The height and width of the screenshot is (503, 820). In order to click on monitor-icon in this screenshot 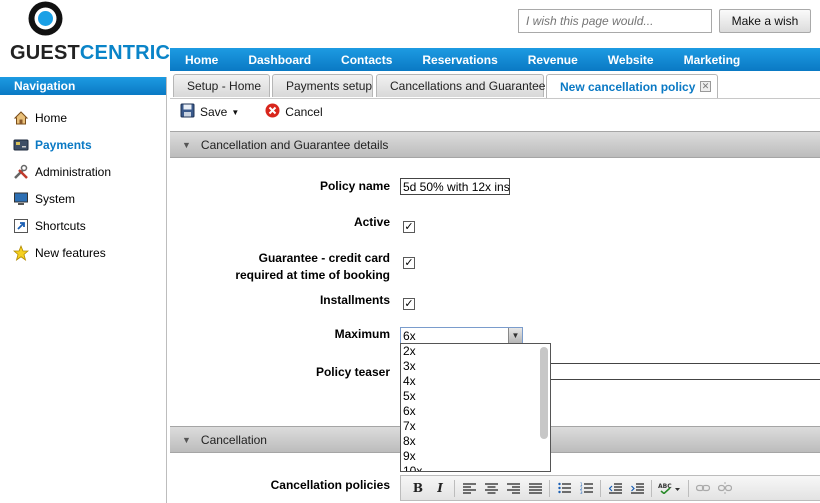, I will do `click(21, 199)`.